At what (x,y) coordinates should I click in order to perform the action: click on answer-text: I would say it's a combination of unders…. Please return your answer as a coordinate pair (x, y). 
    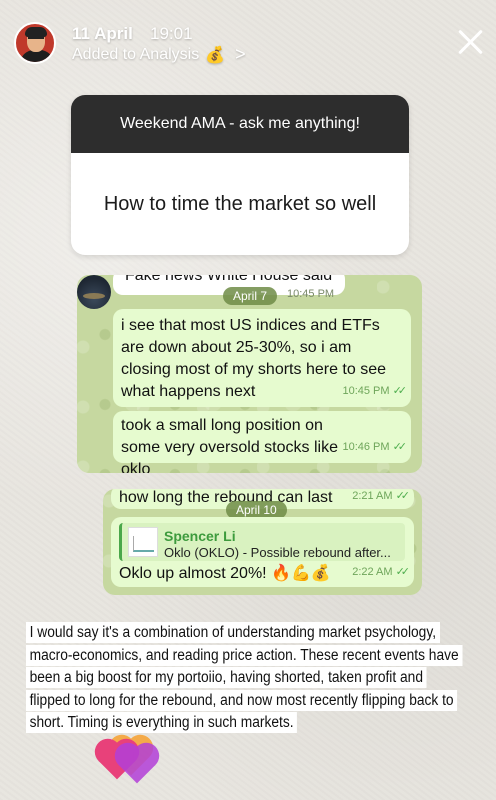
    Looking at the image, I should click on (244, 678).